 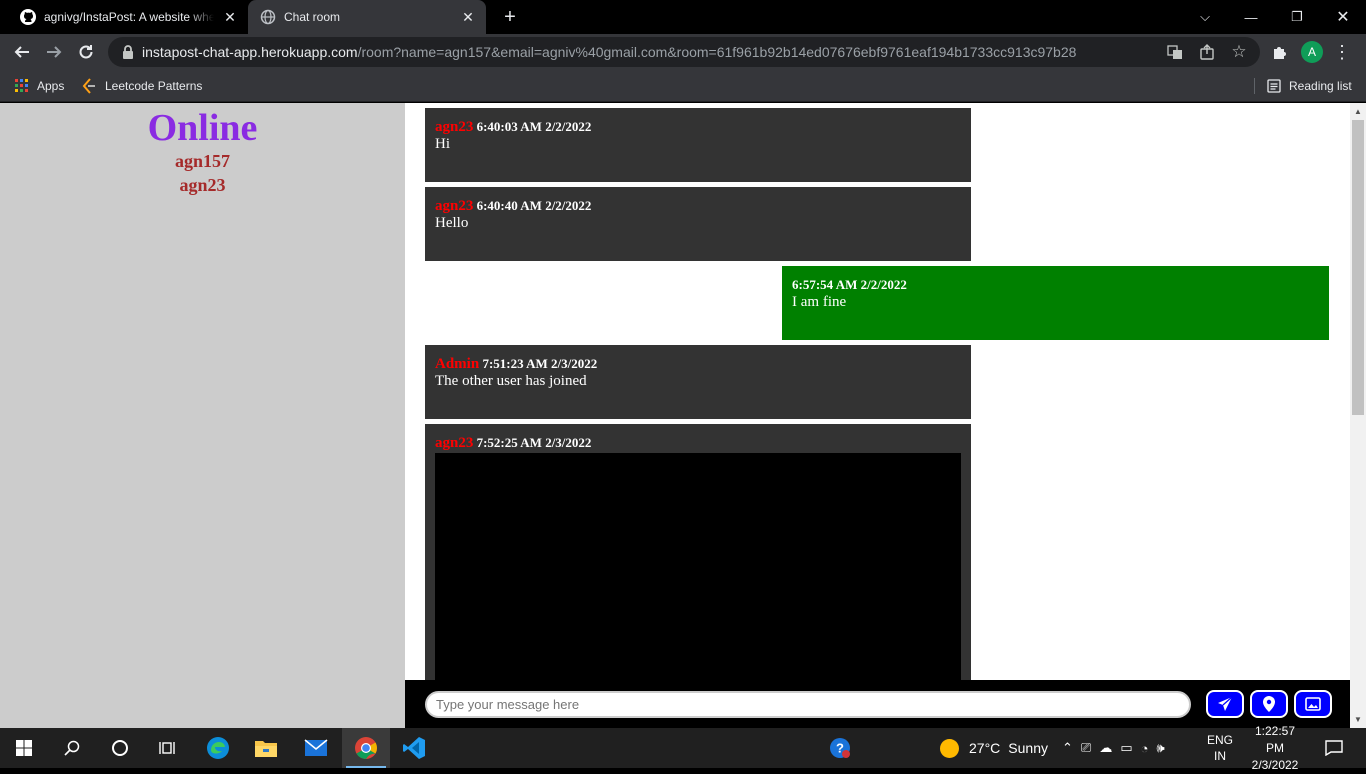 I want to click on message-time: 7:52:25 AM 2/3/2022, so click(x=534, y=442).